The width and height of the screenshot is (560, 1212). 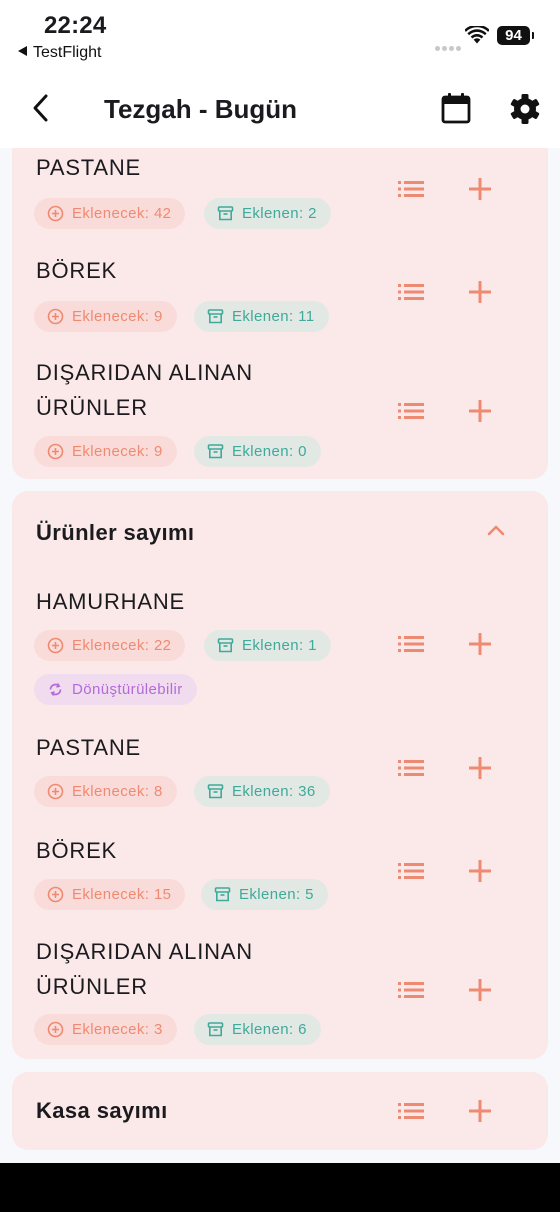 I want to click on chip-eklenen: Eklenen: 2, so click(x=267, y=213).